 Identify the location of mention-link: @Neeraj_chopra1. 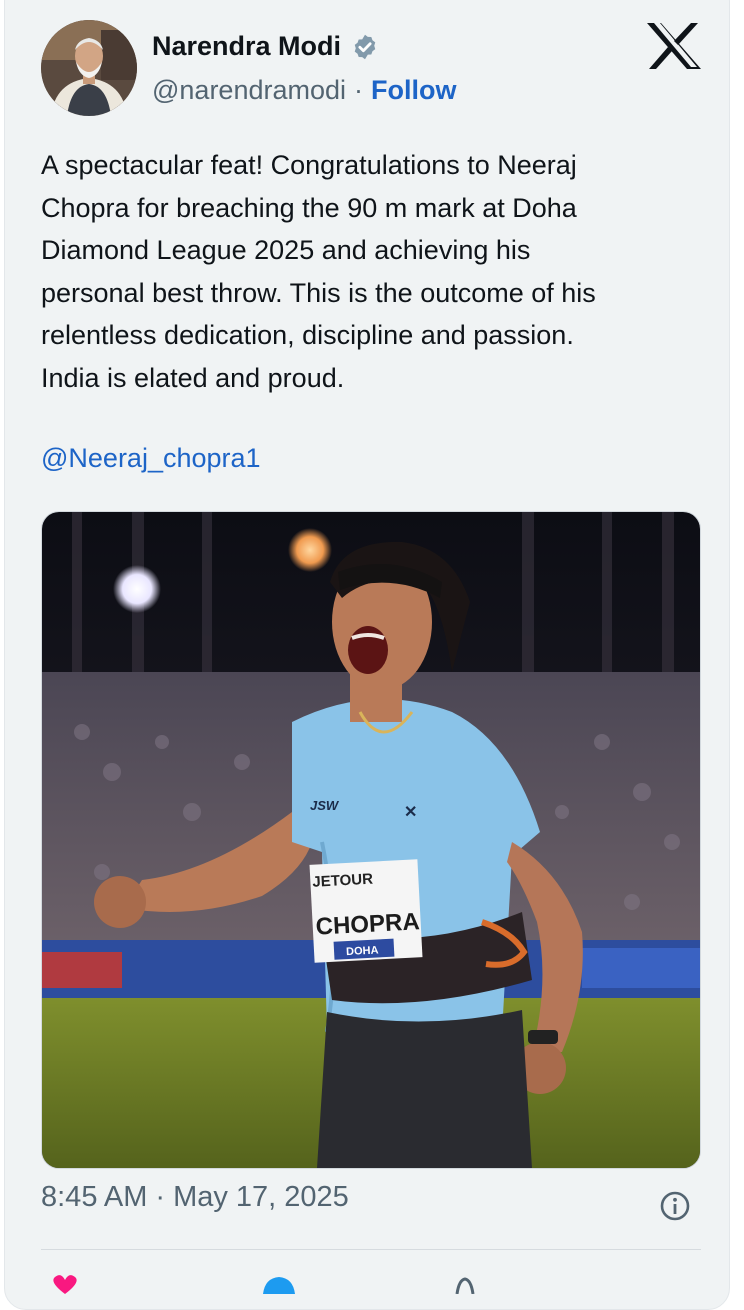
(151, 458).